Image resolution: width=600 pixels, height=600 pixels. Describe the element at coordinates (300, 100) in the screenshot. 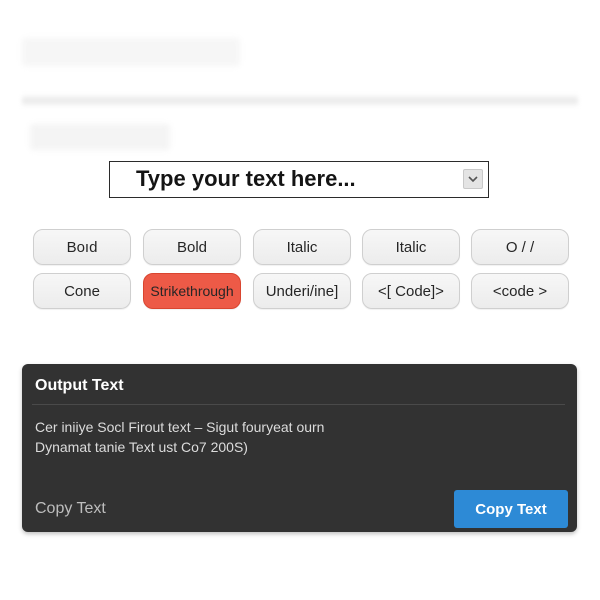

I see `header-divider` at that location.